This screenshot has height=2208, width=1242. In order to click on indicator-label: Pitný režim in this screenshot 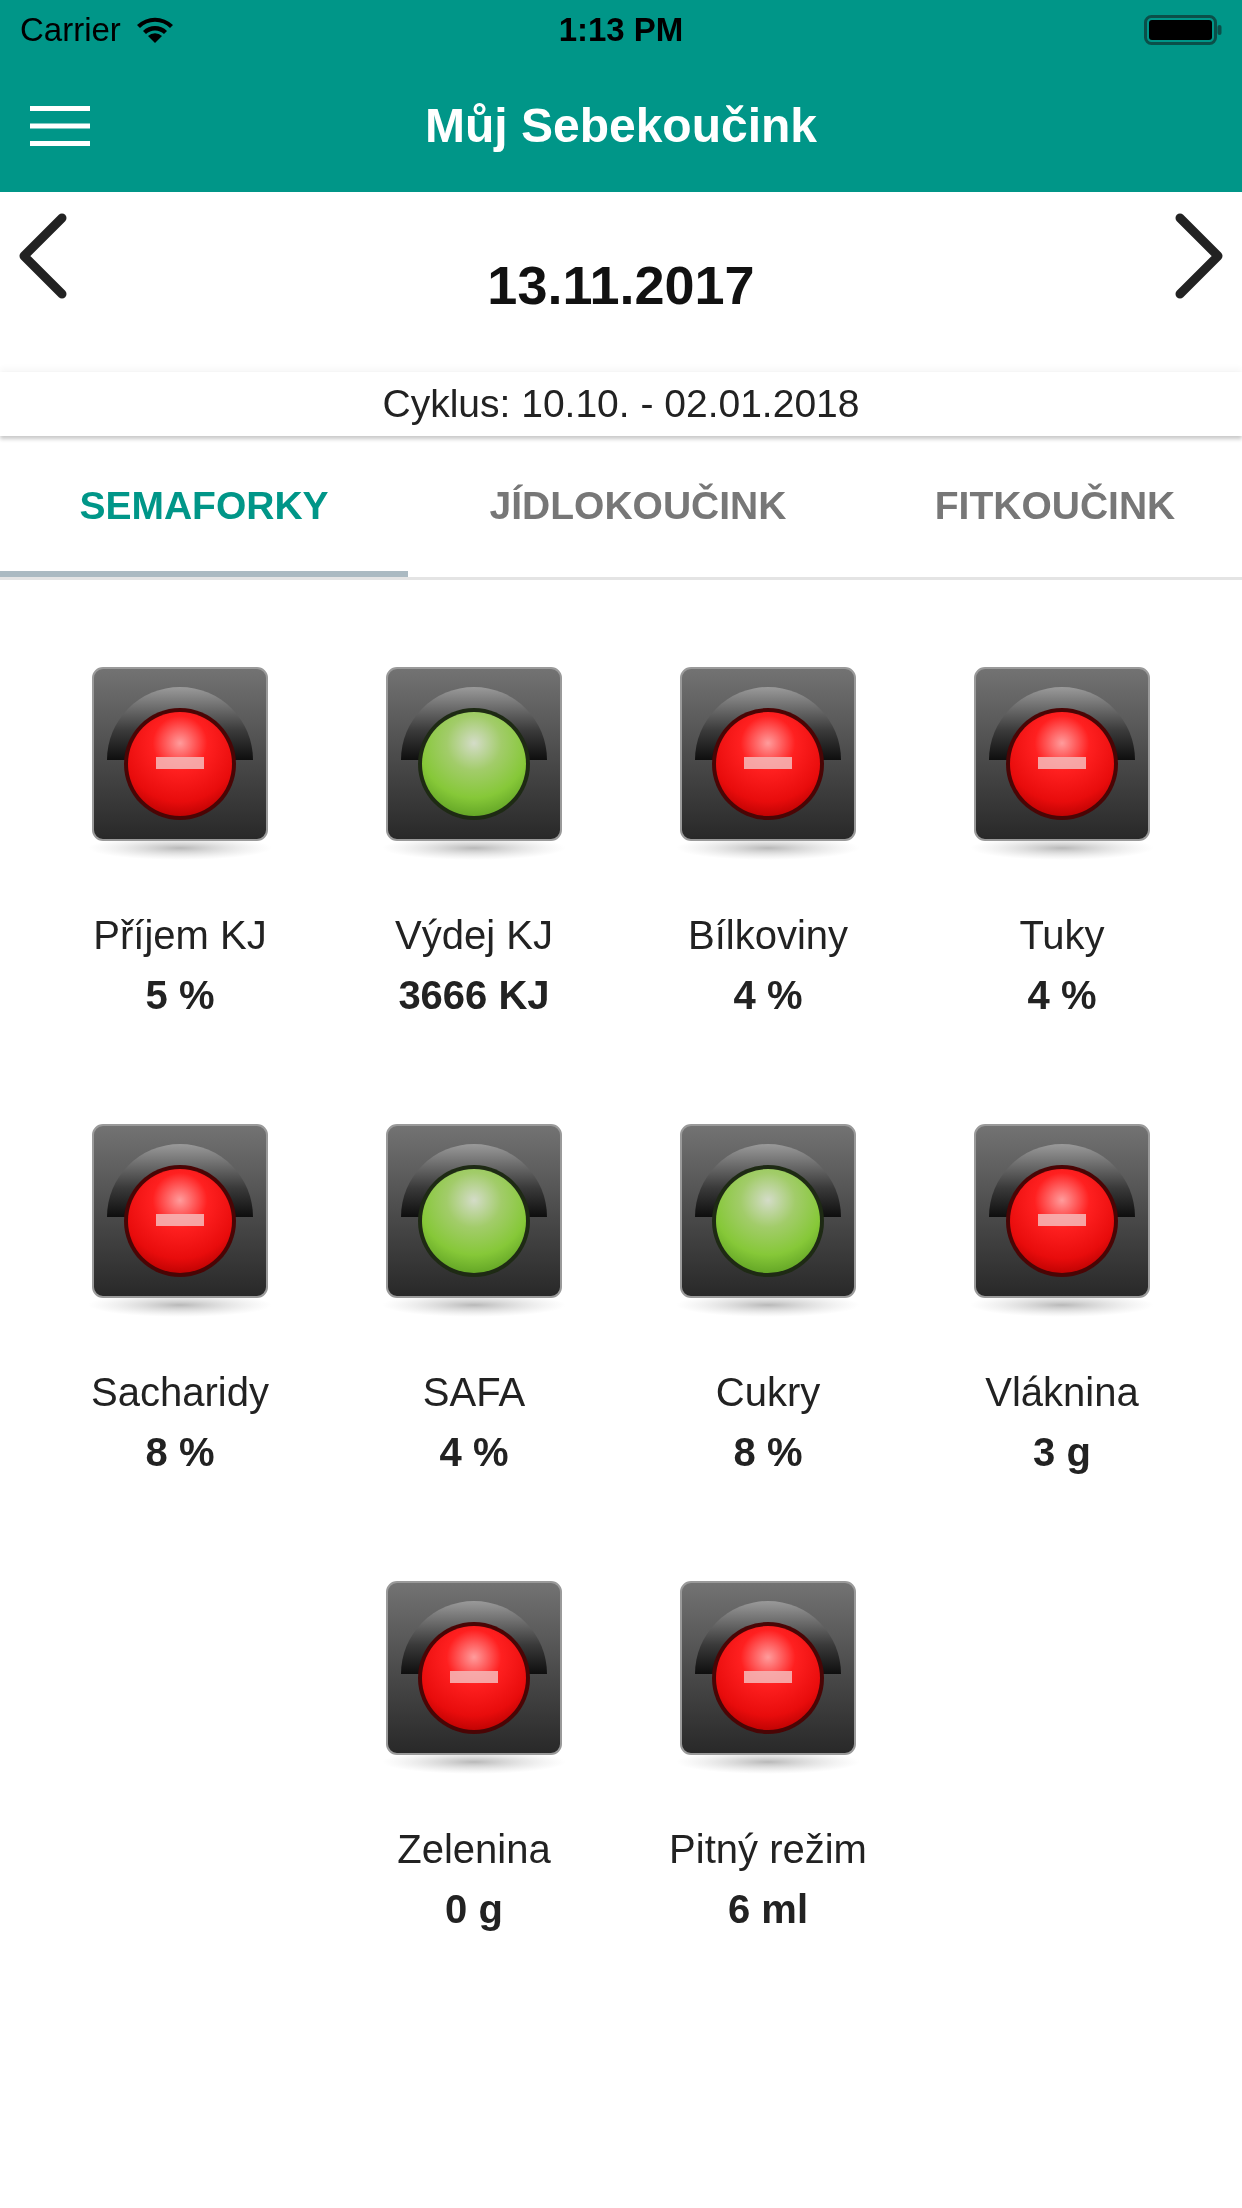, I will do `click(768, 1849)`.